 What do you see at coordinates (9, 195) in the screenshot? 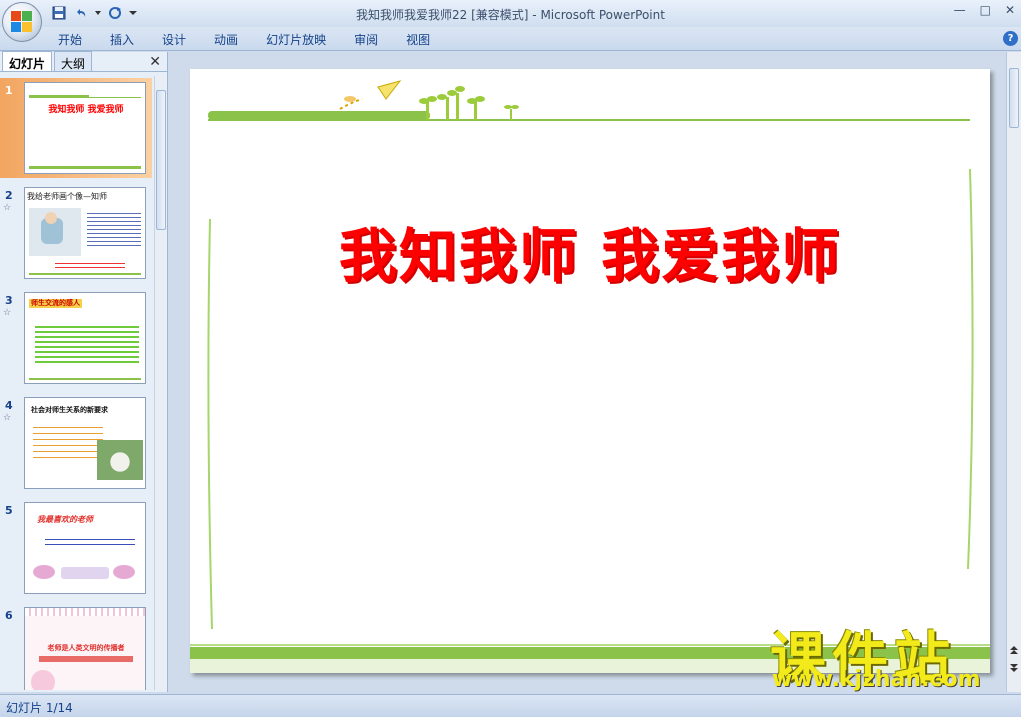
I see `thumbnail-number: 2` at bounding box center [9, 195].